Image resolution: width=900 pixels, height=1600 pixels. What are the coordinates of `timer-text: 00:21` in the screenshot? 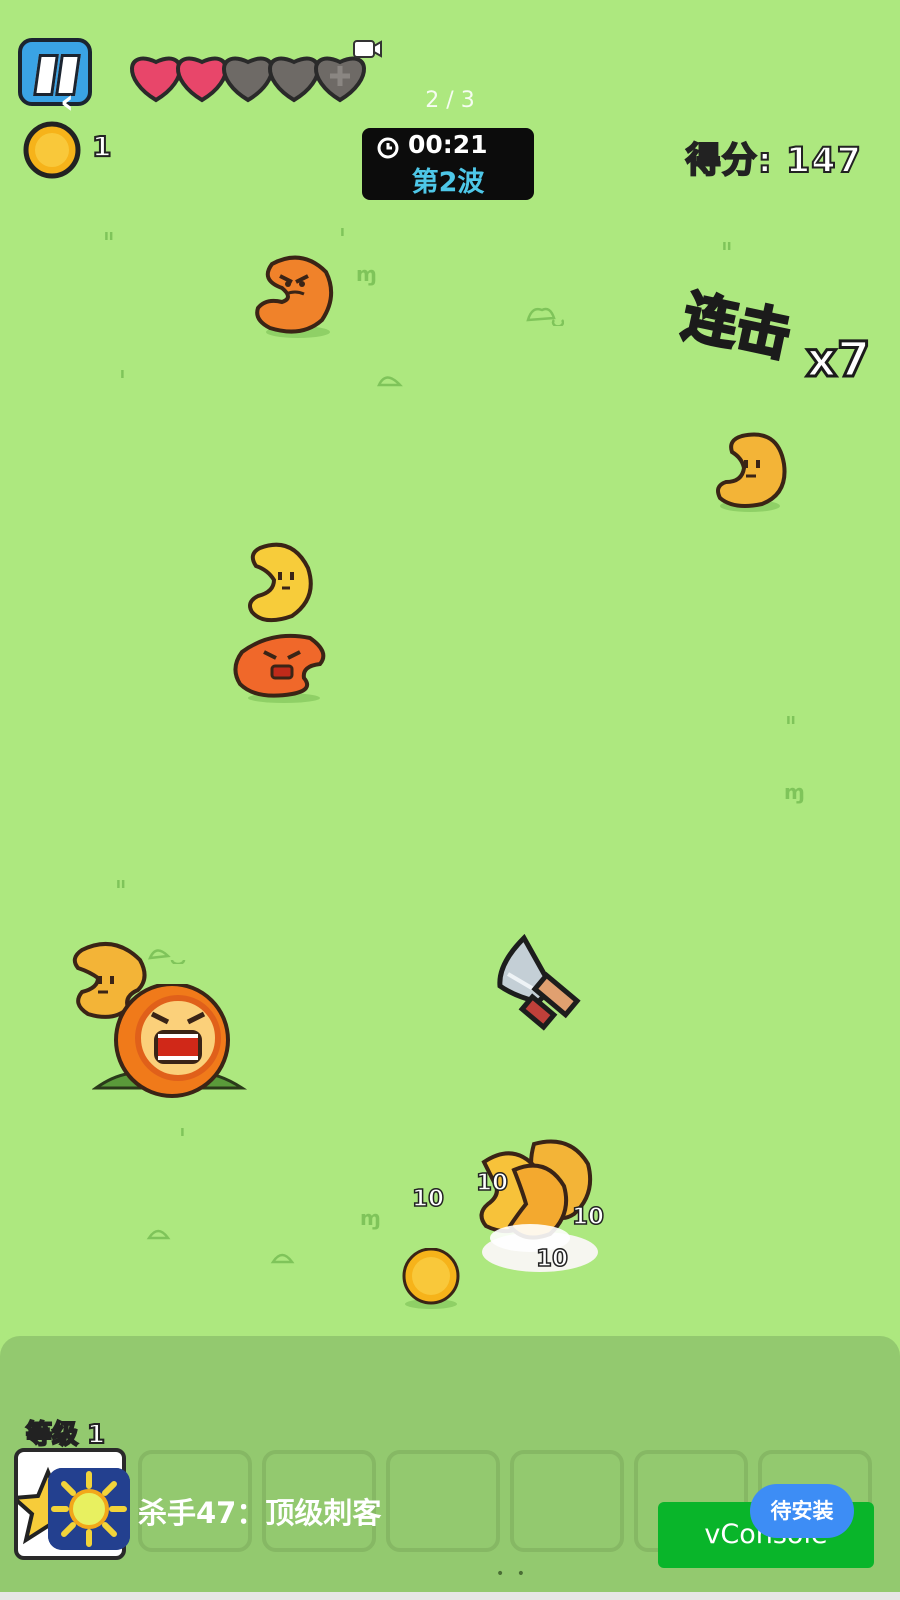 It's located at (448, 144).